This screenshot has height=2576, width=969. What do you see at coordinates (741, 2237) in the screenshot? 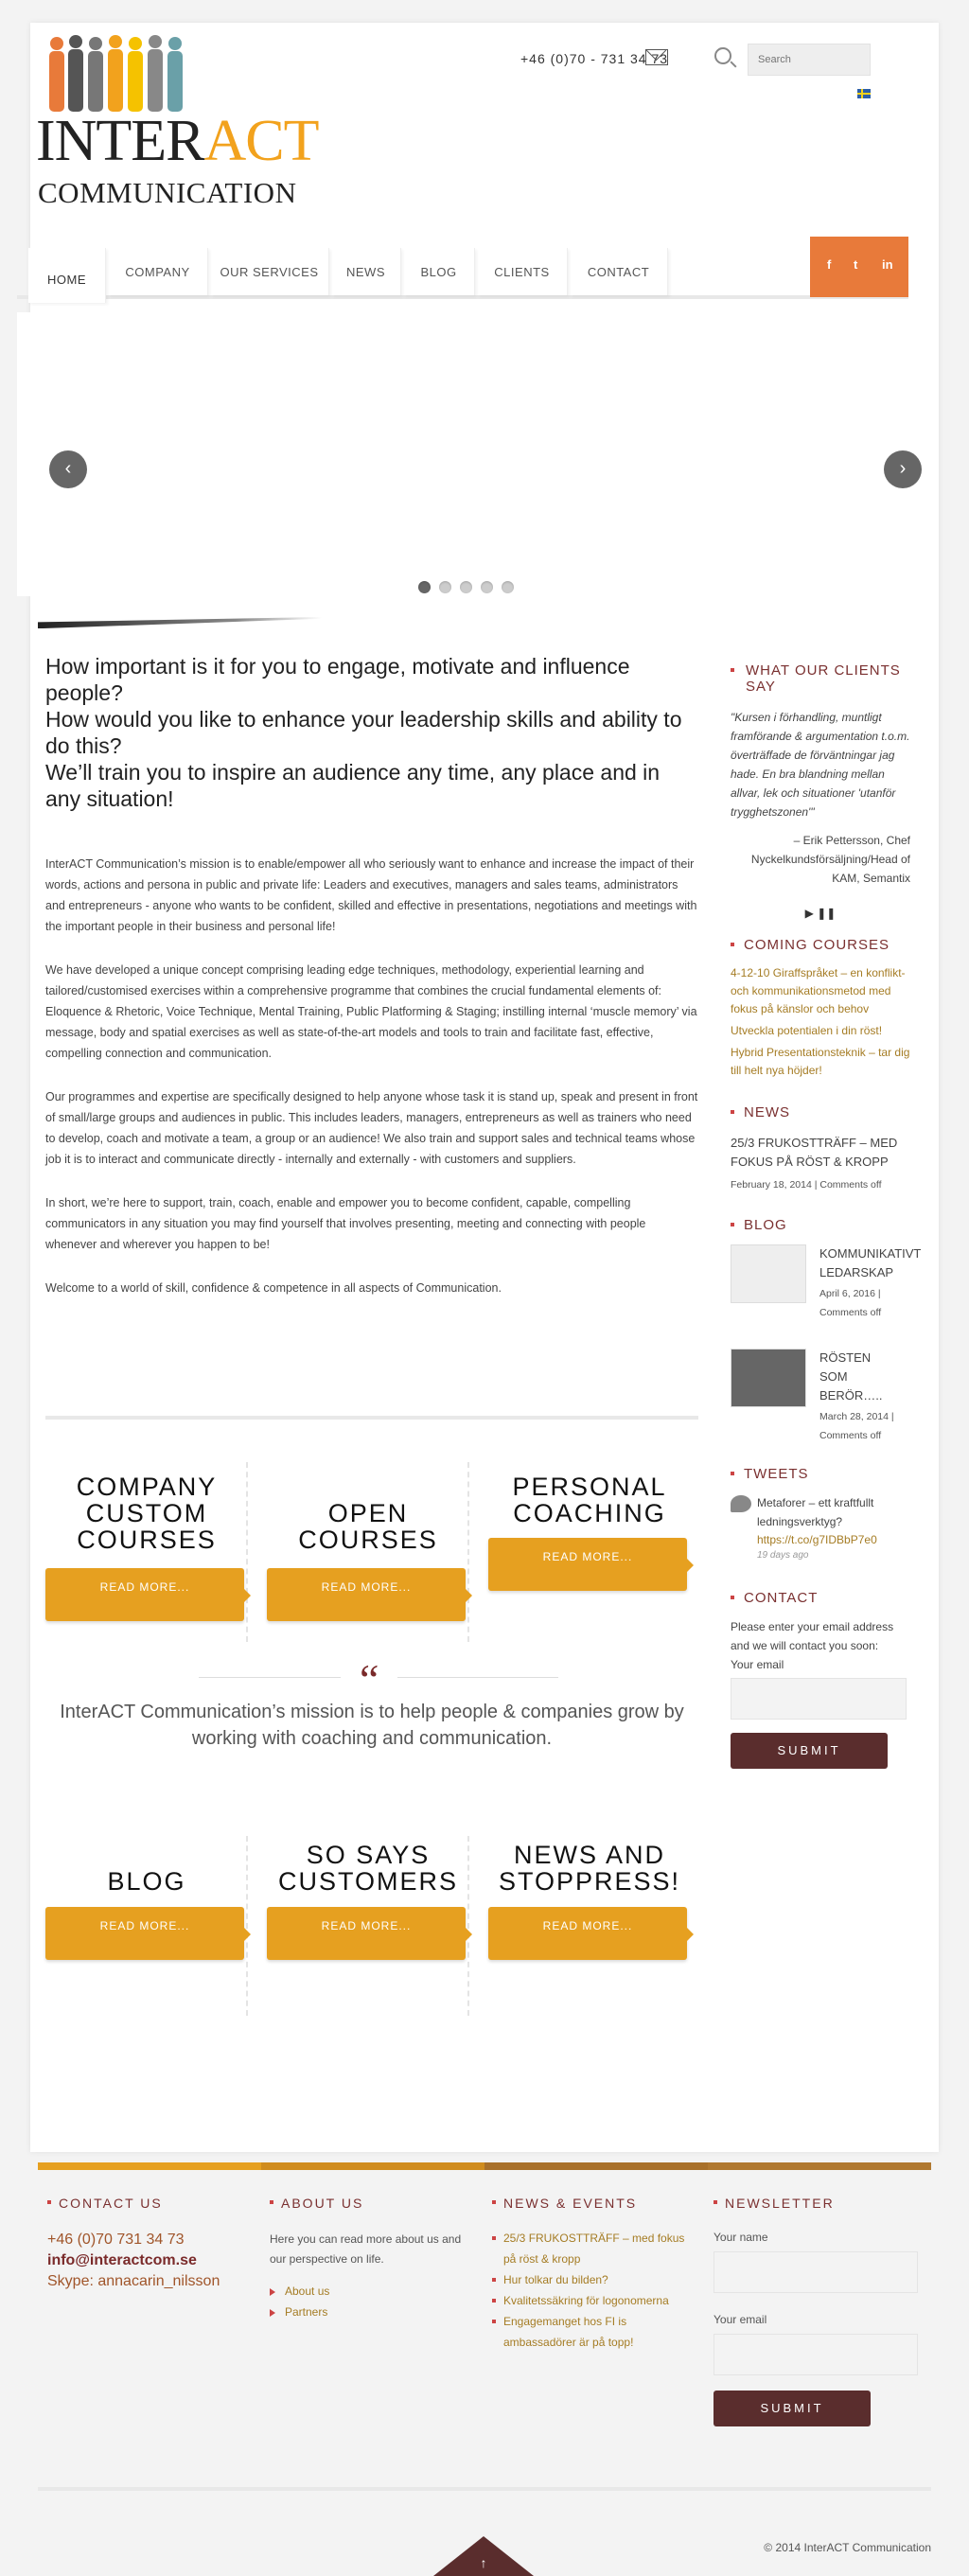
I see `newsletter-name-label: Your name` at bounding box center [741, 2237].